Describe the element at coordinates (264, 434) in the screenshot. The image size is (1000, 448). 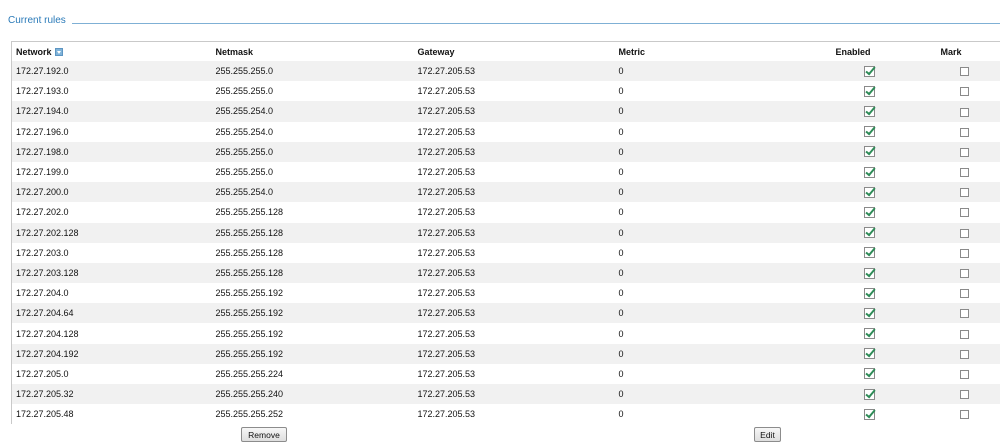
I see `remove-button: Remove` at that location.